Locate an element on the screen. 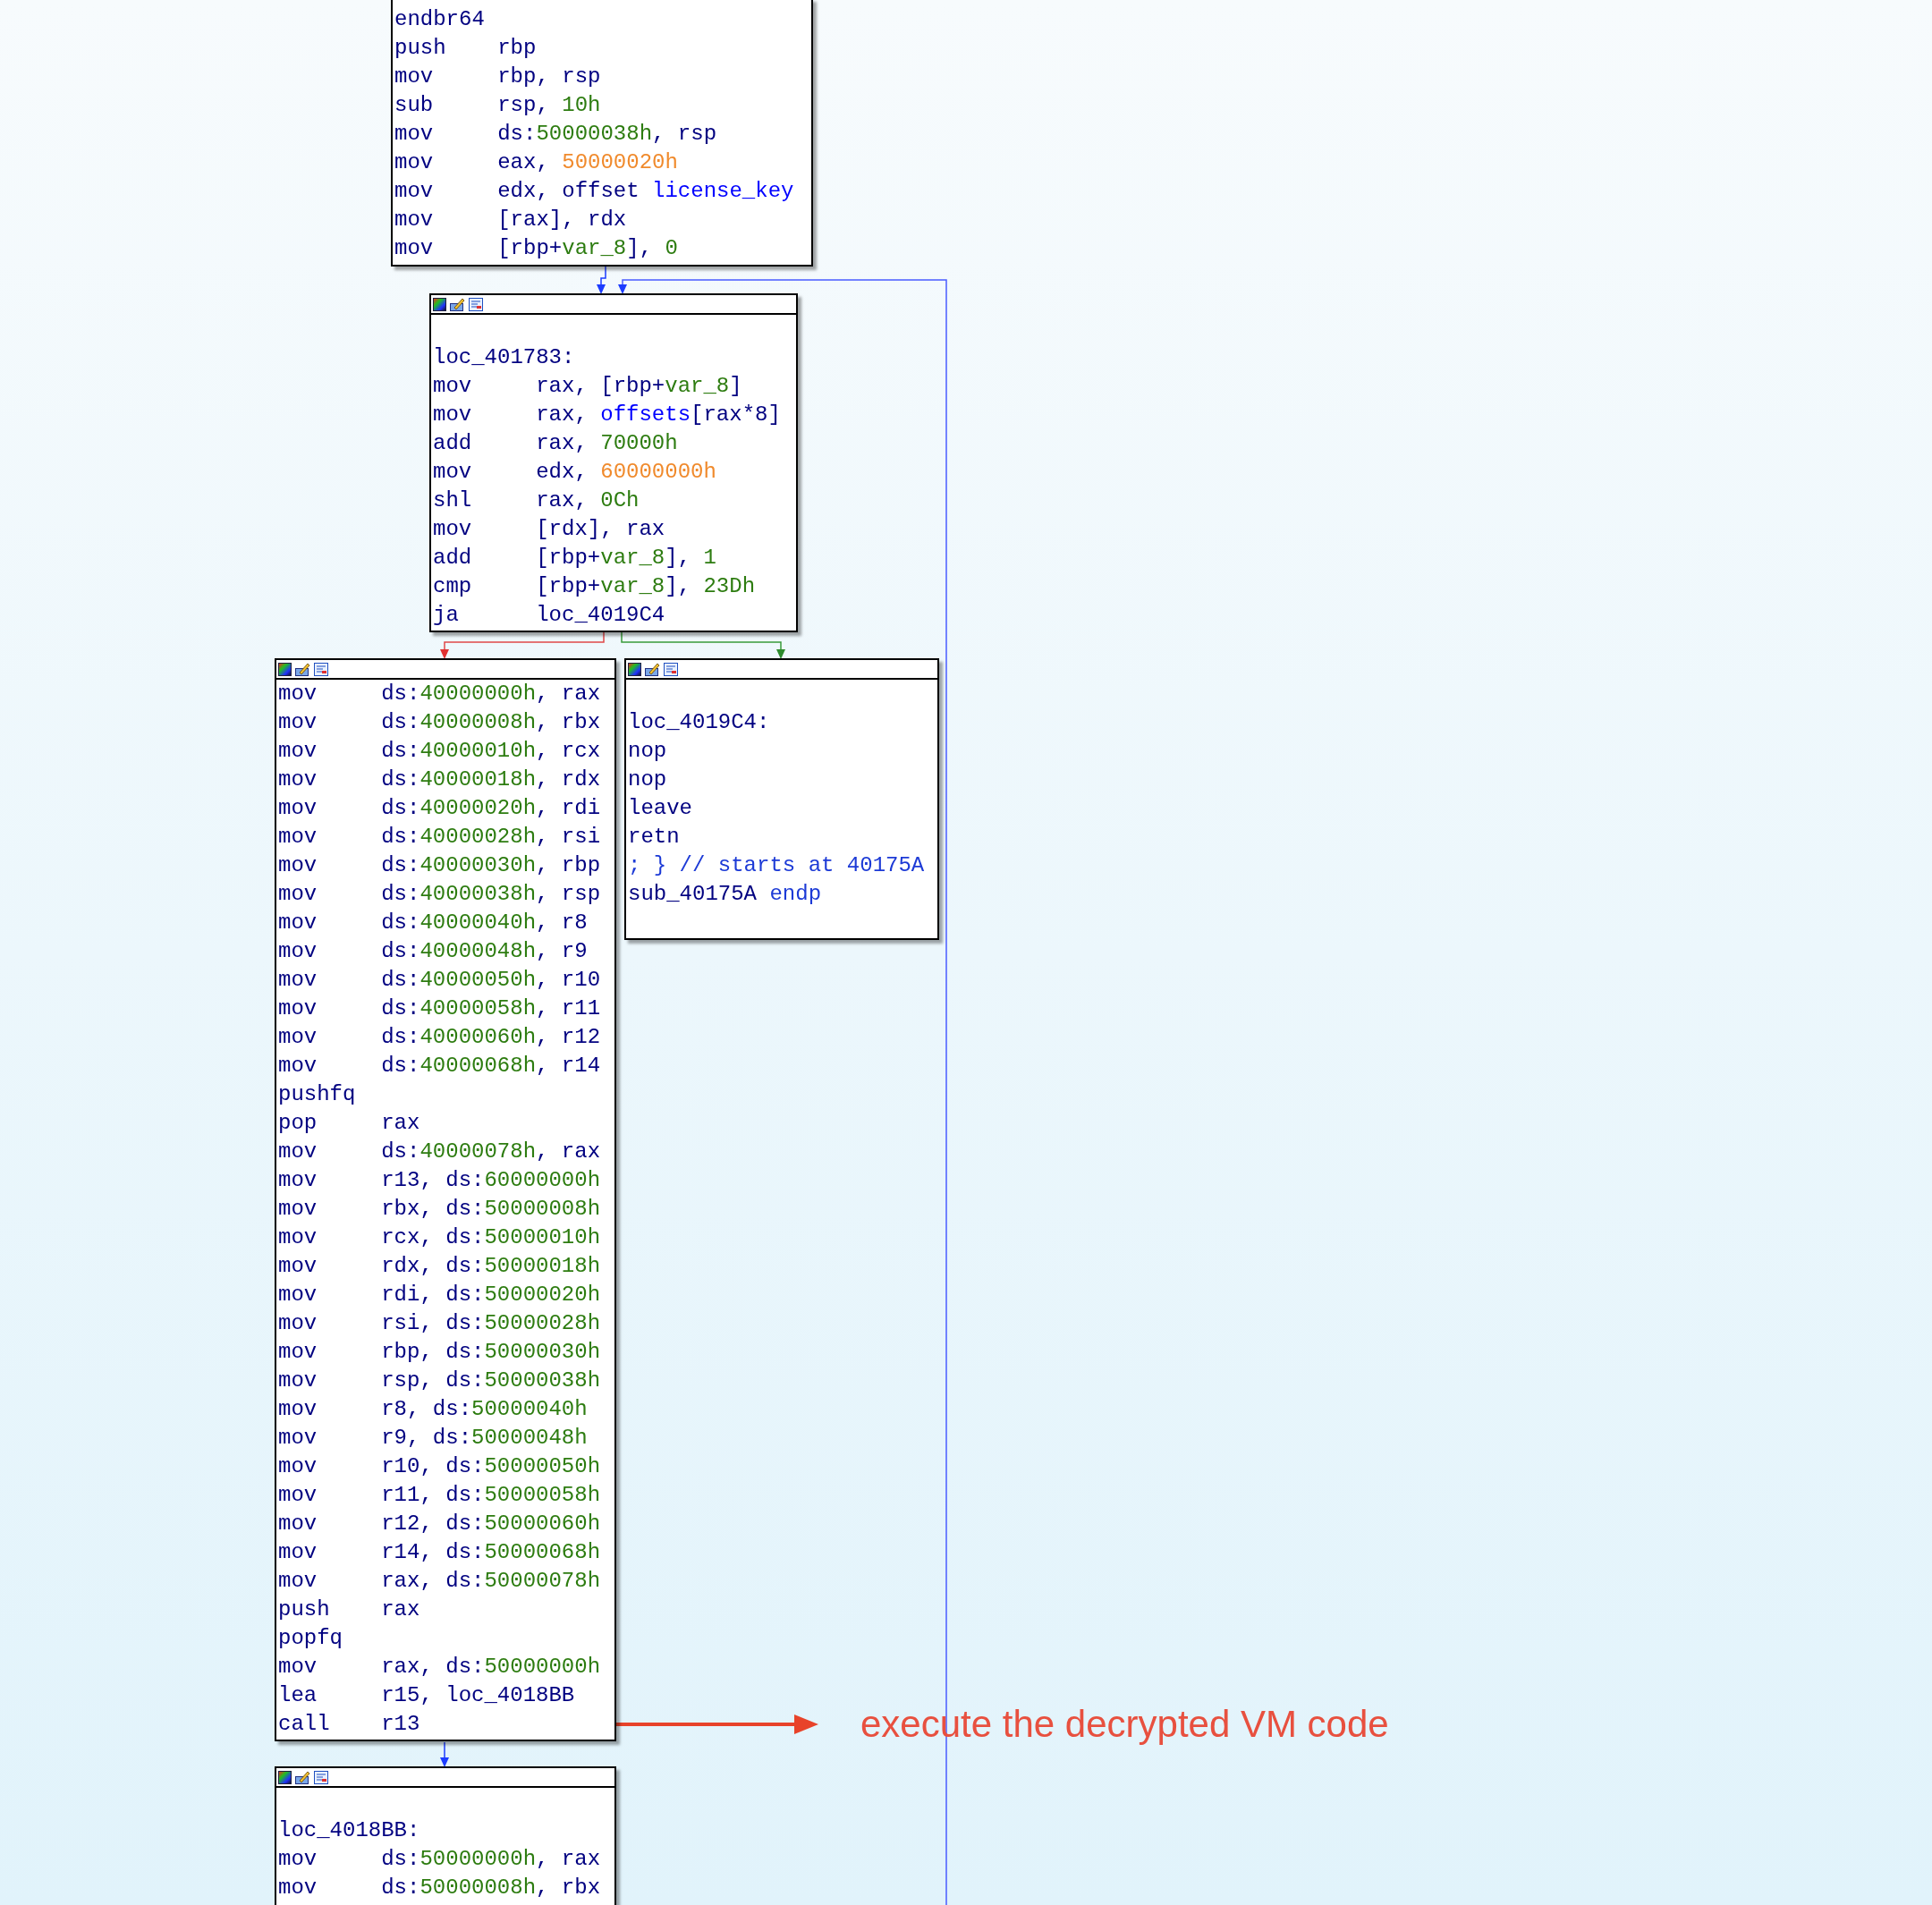 The height and width of the screenshot is (1905, 1932). code-line: mov rbx, ds:50000008h is located at coordinates (440, 1209).